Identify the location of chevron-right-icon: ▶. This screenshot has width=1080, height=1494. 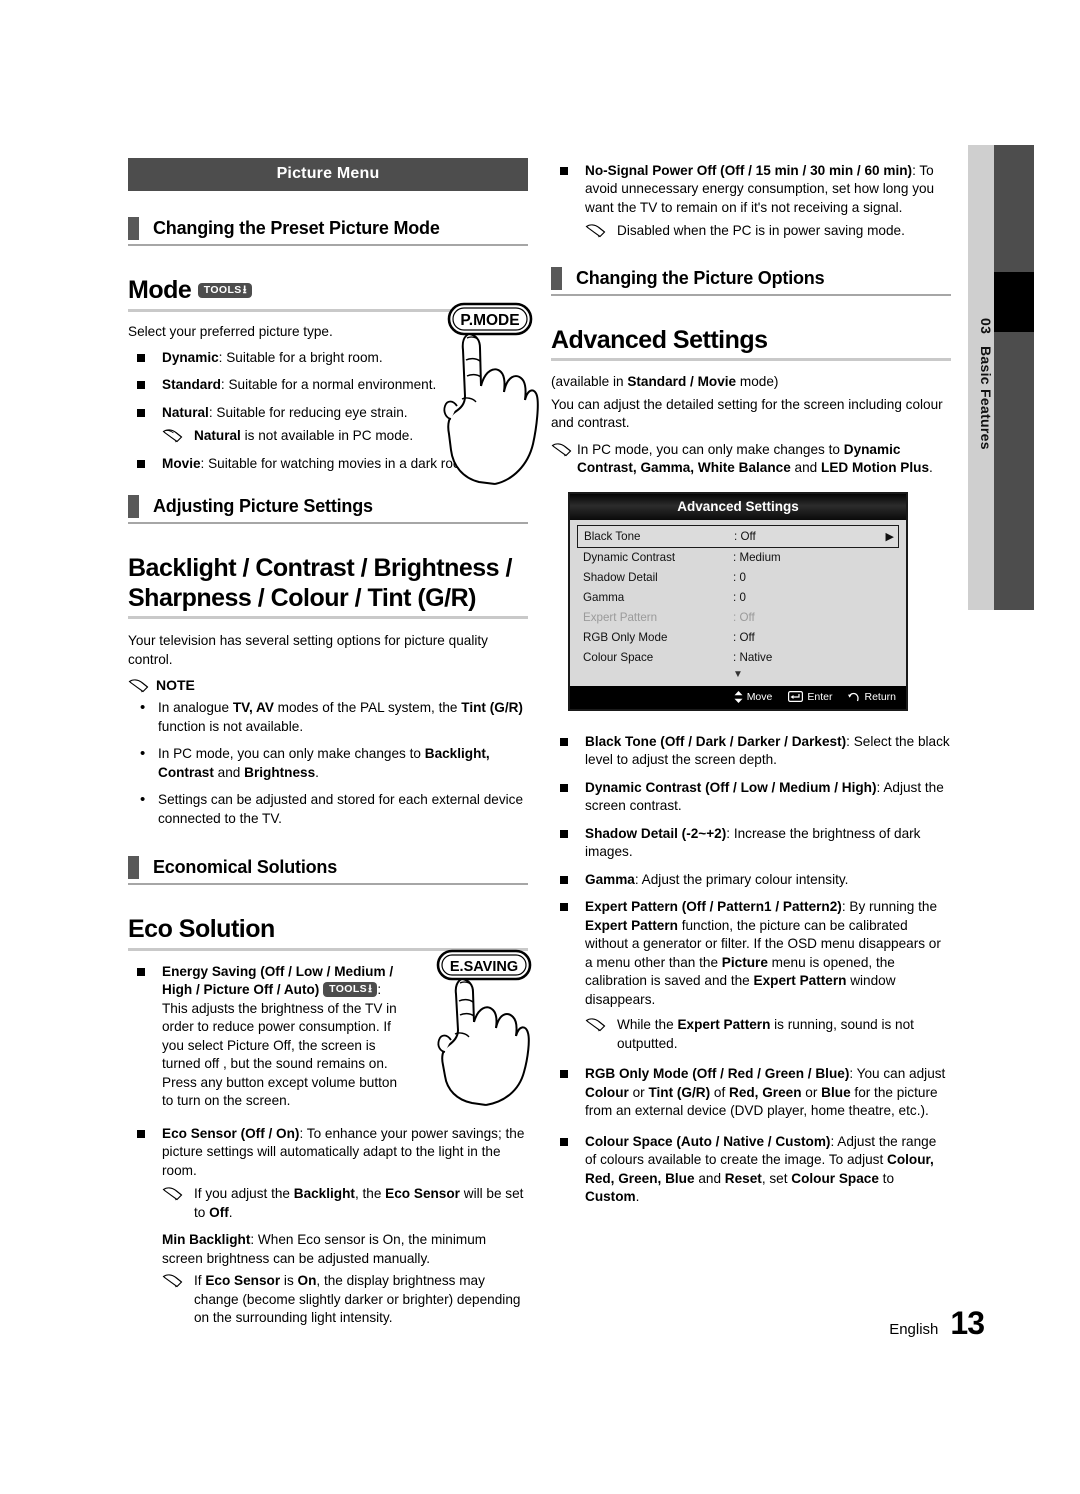
(889, 536).